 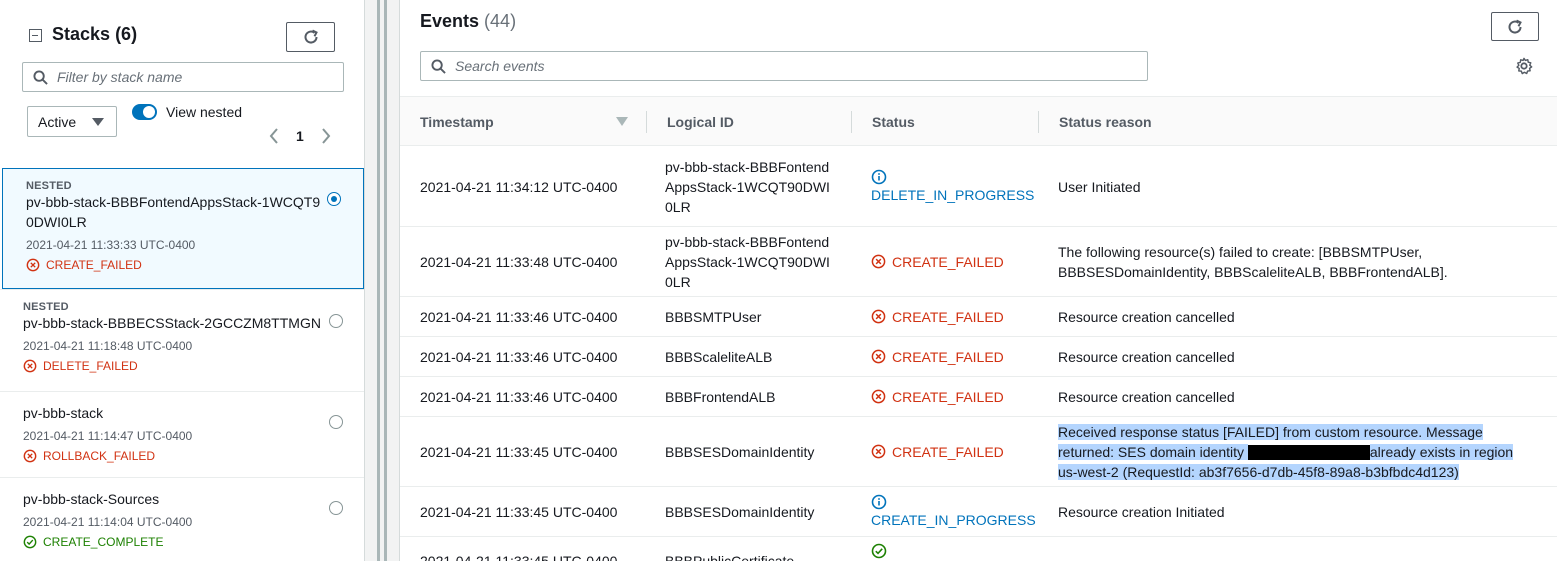 I want to click on stack-status-text: ROLLBACK_FAILED, so click(x=99, y=456).